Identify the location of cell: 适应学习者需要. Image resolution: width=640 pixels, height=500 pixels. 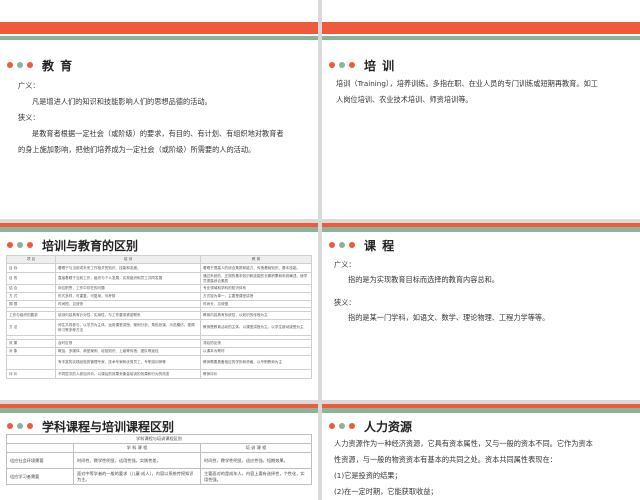
(40, 476).